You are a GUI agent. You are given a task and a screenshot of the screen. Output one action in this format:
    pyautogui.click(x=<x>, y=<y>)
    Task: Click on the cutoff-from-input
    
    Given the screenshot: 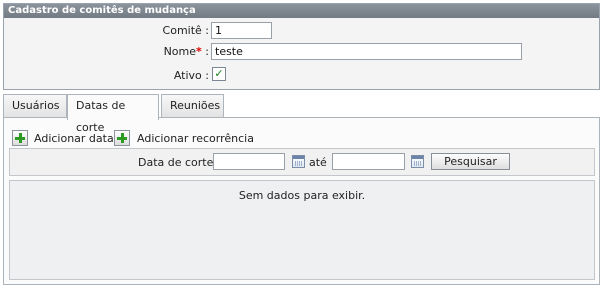 What is the action you would take?
    pyautogui.click(x=249, y=161)
    